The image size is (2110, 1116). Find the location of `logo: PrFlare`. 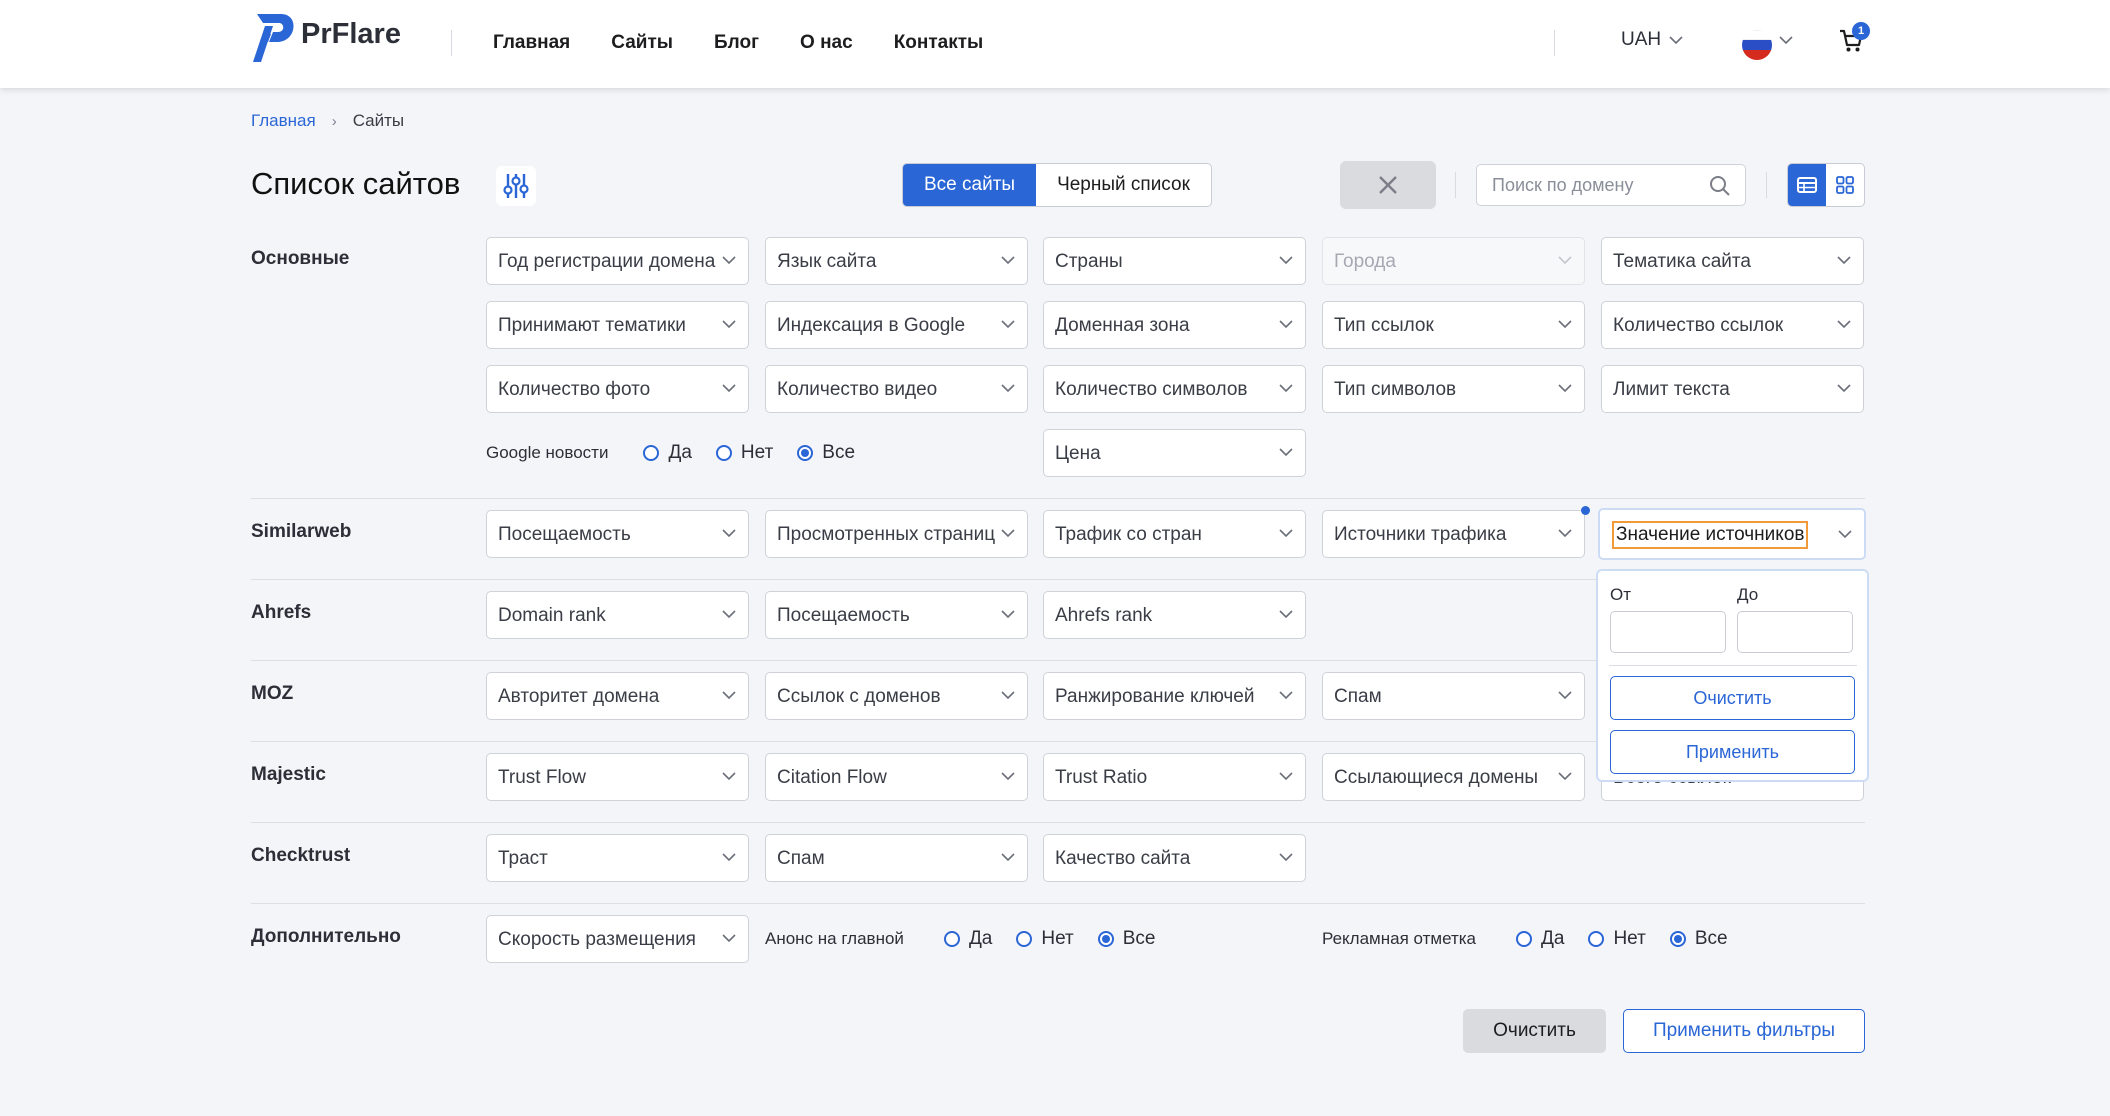

logo: PrFlare is located at coordinates (326, 38).